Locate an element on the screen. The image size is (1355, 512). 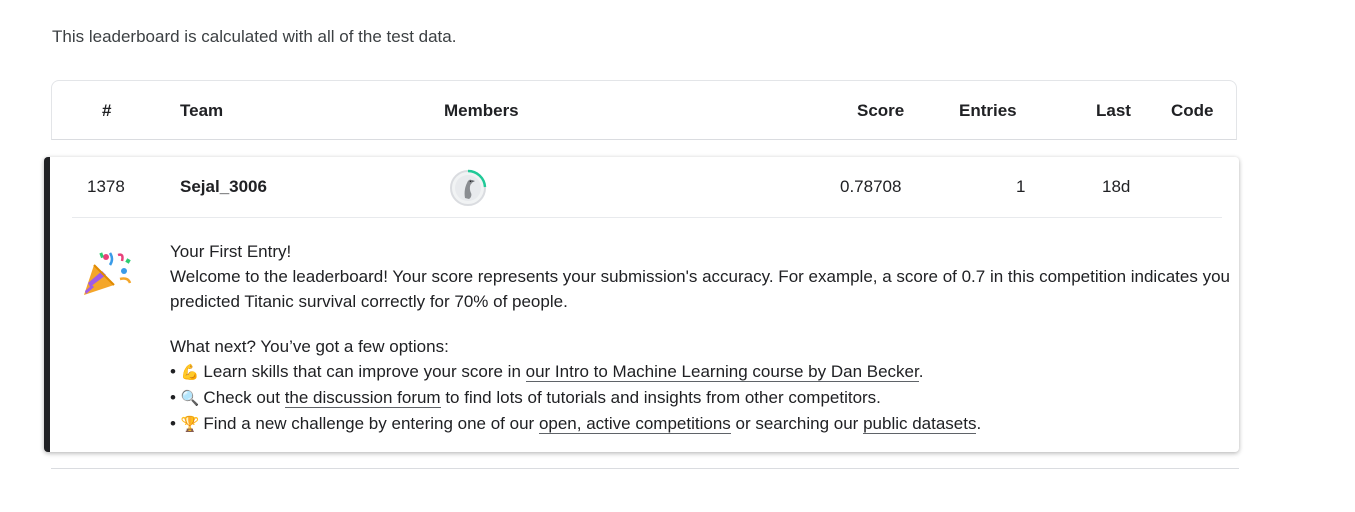
col-code-header: Code is located at coordinates (1192, 110).